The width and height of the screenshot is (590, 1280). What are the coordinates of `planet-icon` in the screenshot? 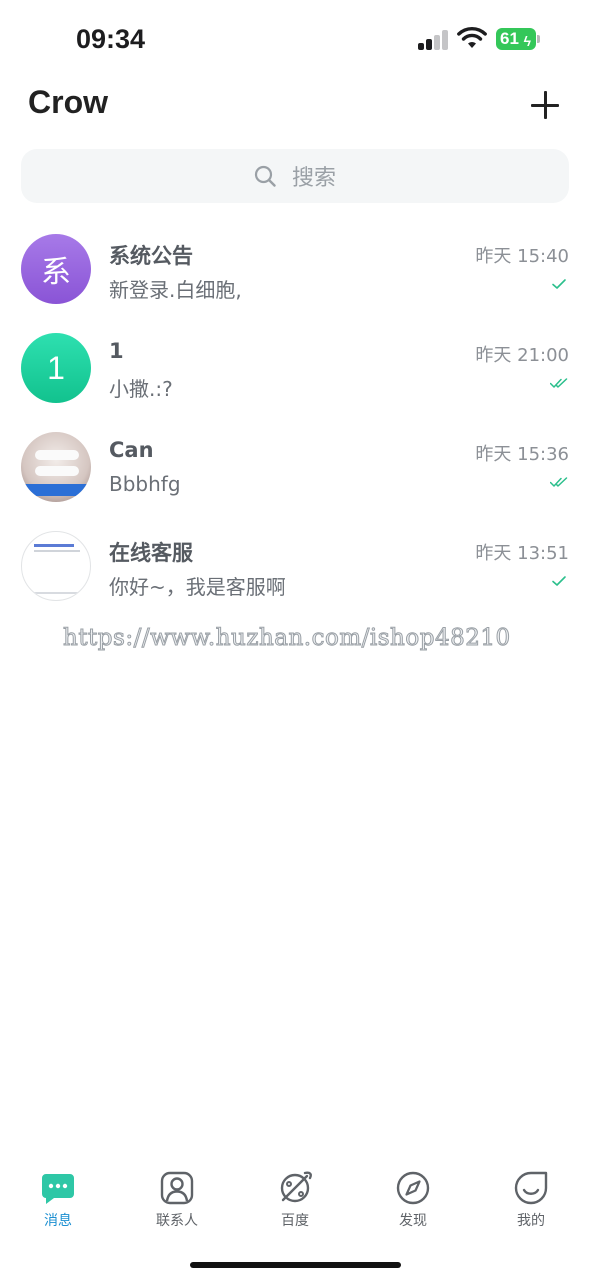 It's located at (296, 1187).